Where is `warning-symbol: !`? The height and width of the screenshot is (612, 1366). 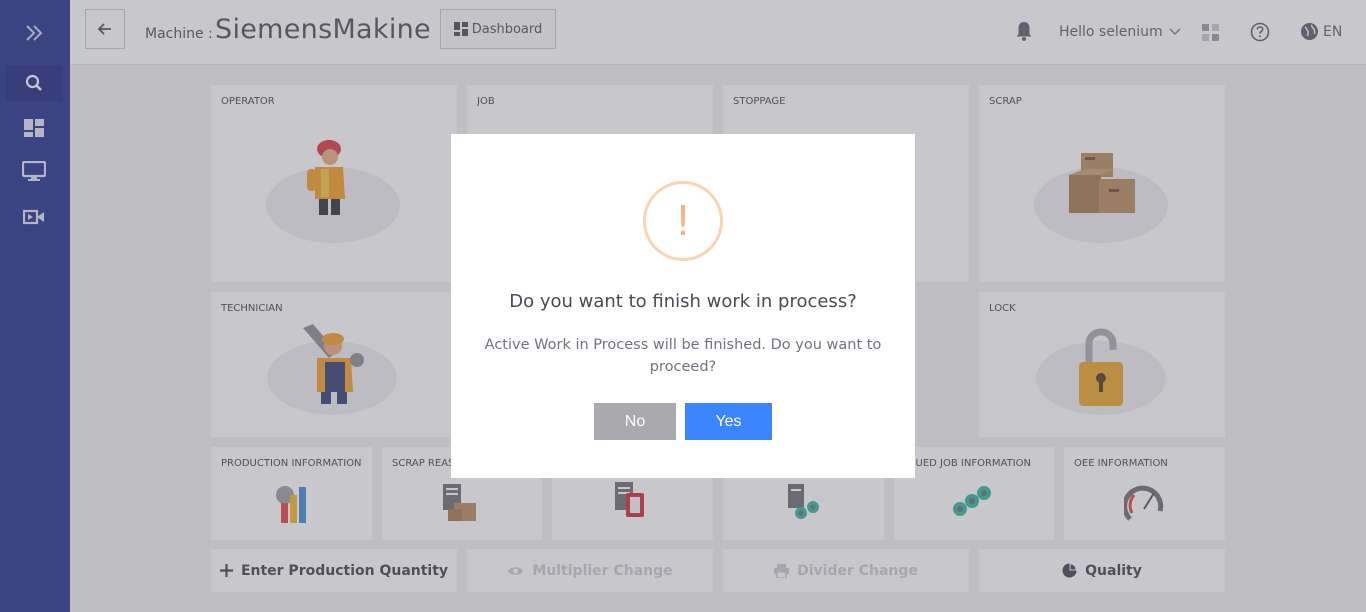 warning-symbol: ! is located at coordinates (683, 220).